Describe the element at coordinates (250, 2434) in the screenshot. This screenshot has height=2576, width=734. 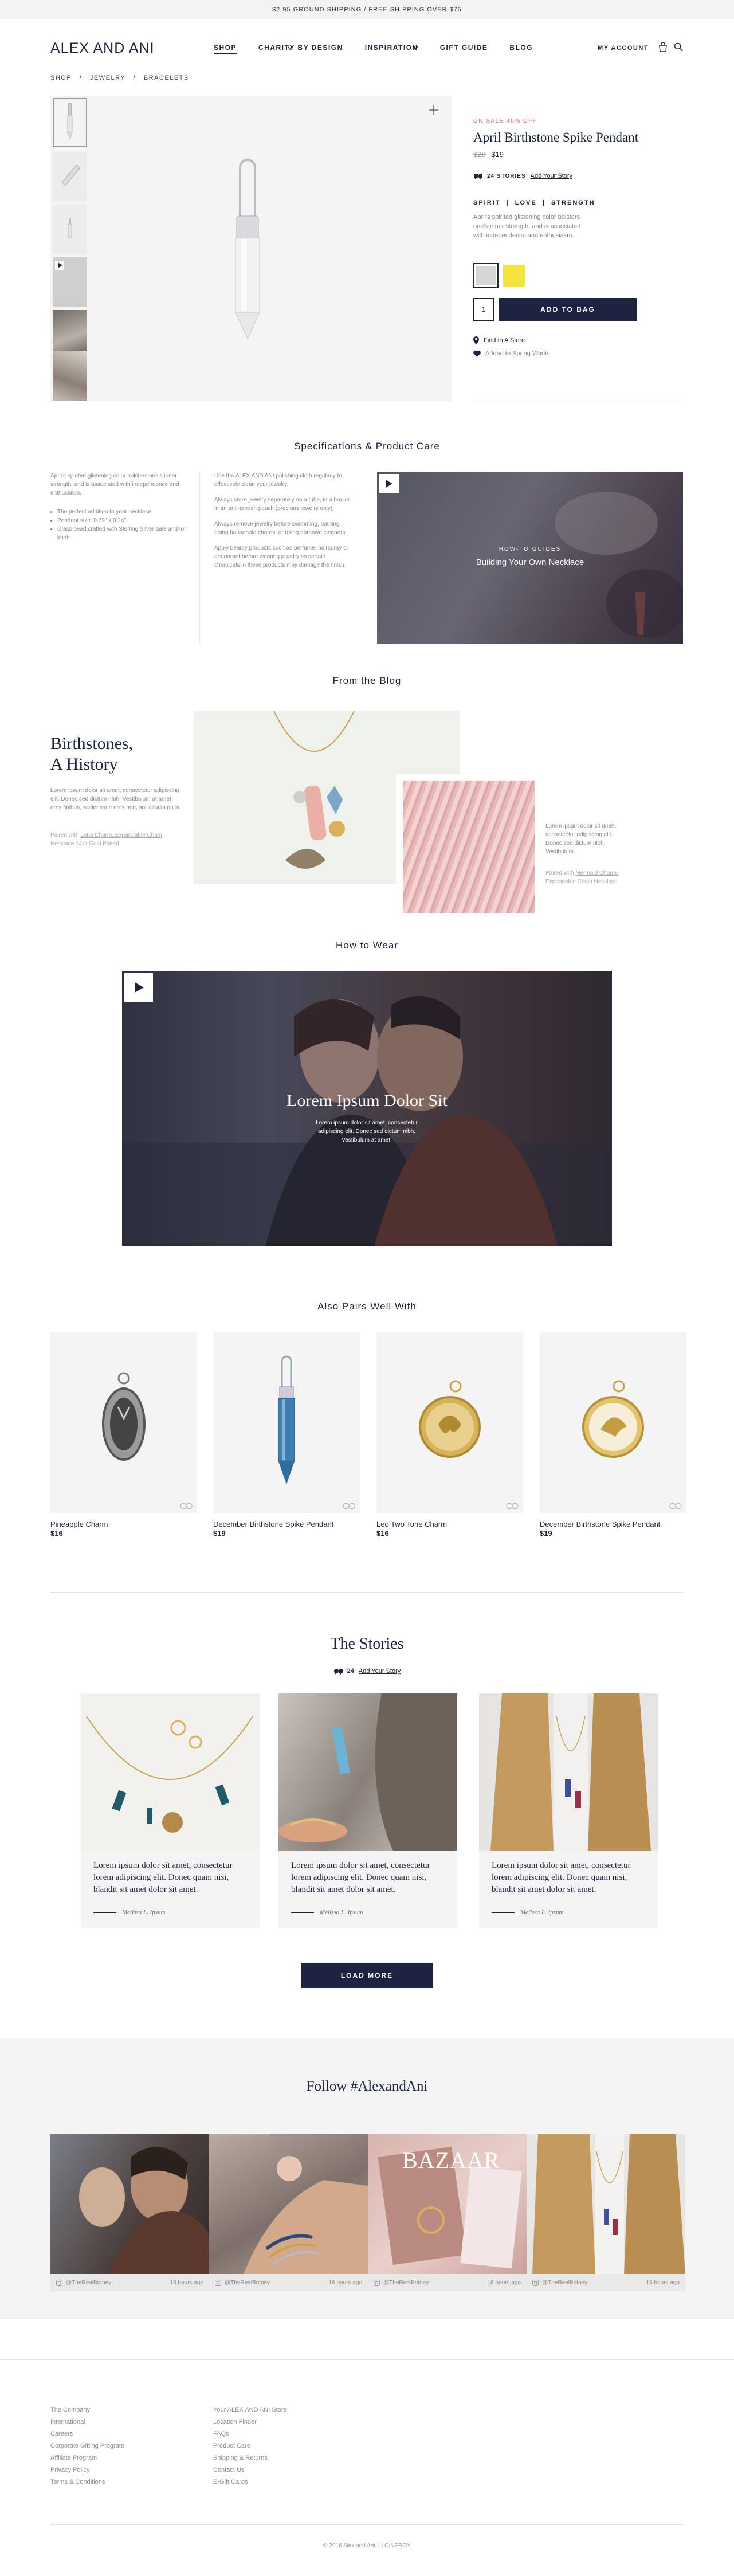
I see `footer-link: FAQs` at that location.